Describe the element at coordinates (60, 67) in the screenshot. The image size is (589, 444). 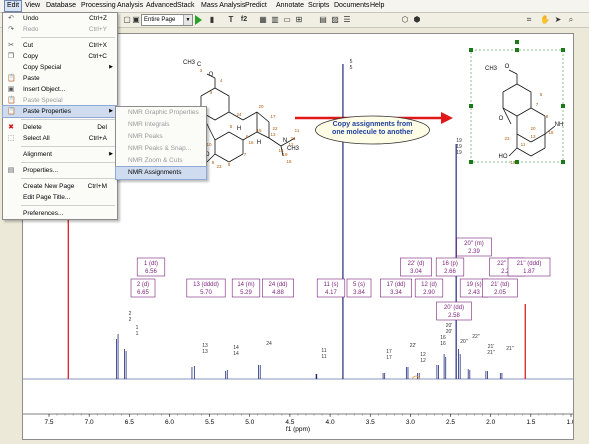
I see `menu-item-copy-special: Copy Special ▶` at that location.